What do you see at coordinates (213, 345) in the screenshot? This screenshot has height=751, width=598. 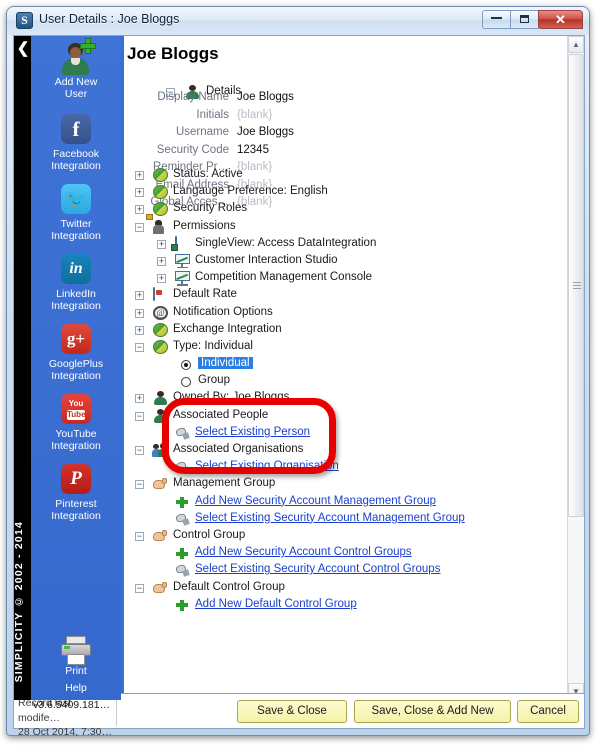 I see `tree-node-label: Type: Individual` at bounding box center [213, 345].